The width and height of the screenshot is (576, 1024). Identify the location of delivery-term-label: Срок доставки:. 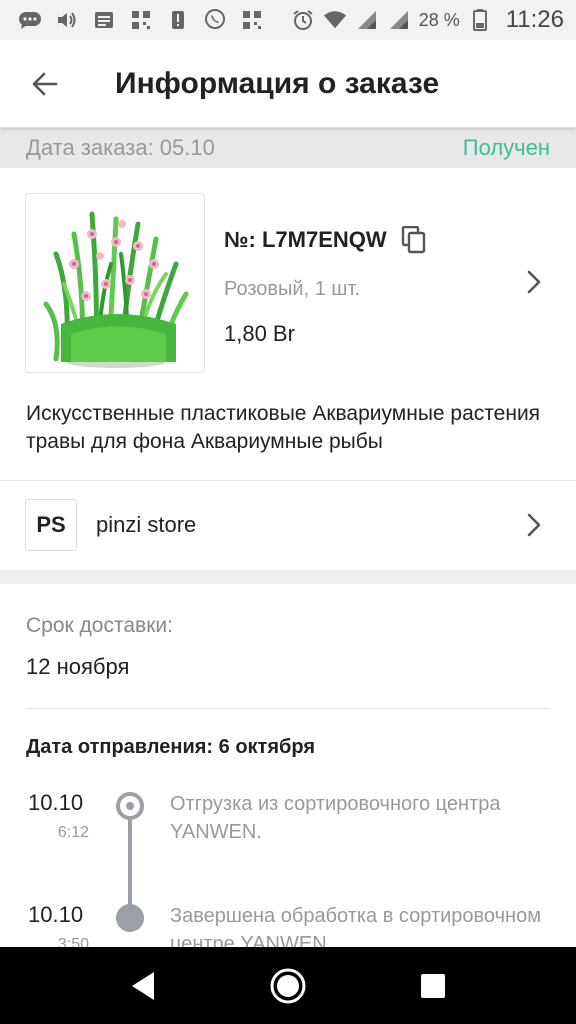
(99, 625).